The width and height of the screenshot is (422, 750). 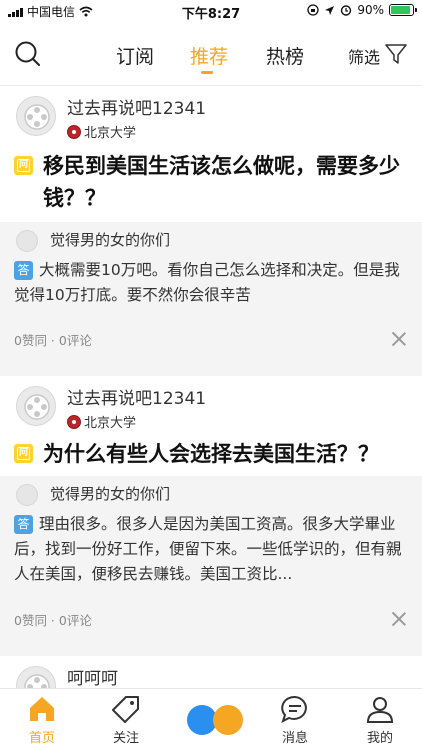 I want to click on status-bar: 中国电信 下午8:27 90%, so click(x=211, y=11).